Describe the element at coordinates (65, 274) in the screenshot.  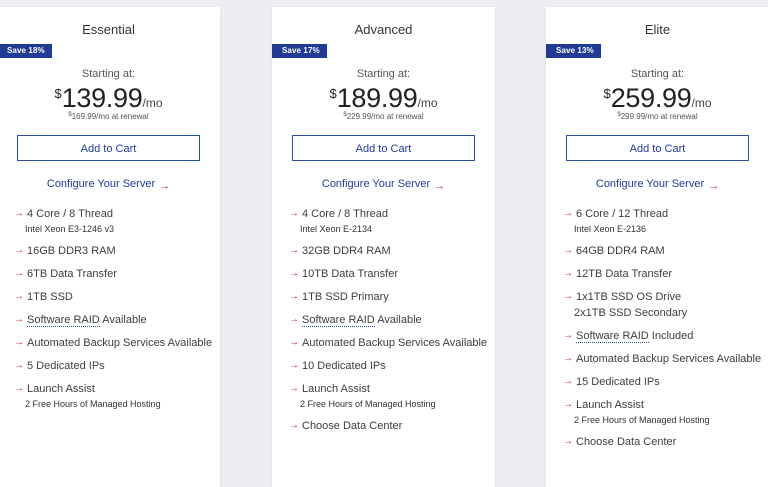
I see `feature-item: → 6TB Data Transfer` at that location.